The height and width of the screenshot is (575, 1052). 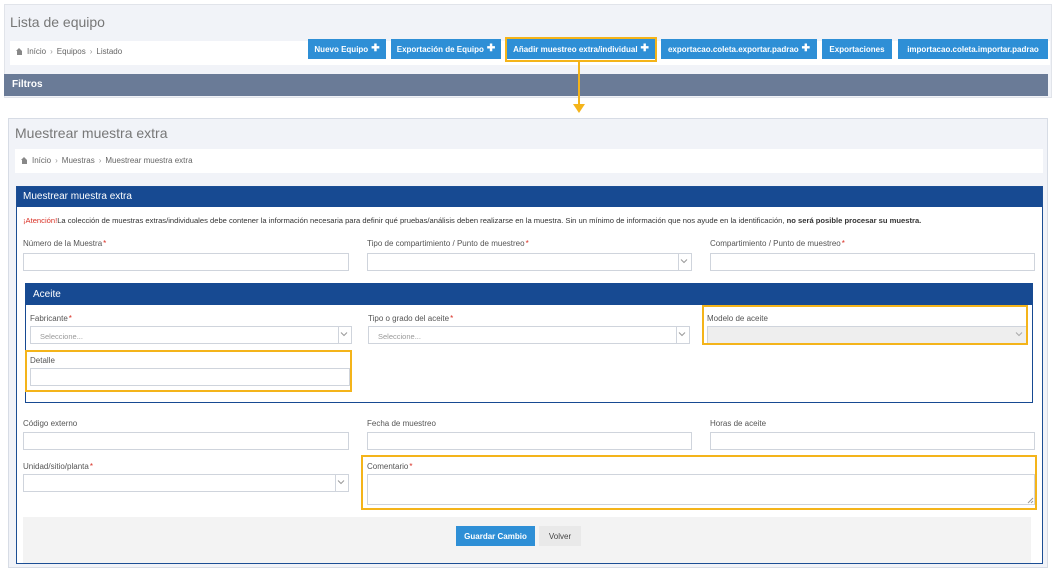 I want to click on oil-section-title: Aceite, so click(x=47, y=294).